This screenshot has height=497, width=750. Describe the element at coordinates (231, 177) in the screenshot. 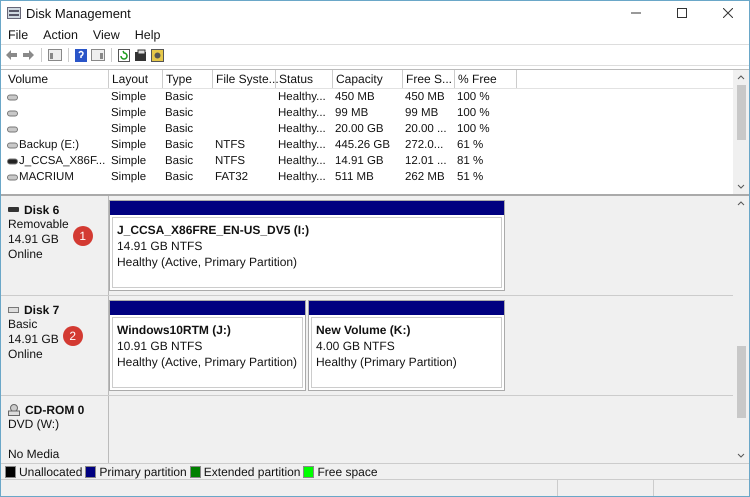

I see `table-cell: FAT32` at that location.